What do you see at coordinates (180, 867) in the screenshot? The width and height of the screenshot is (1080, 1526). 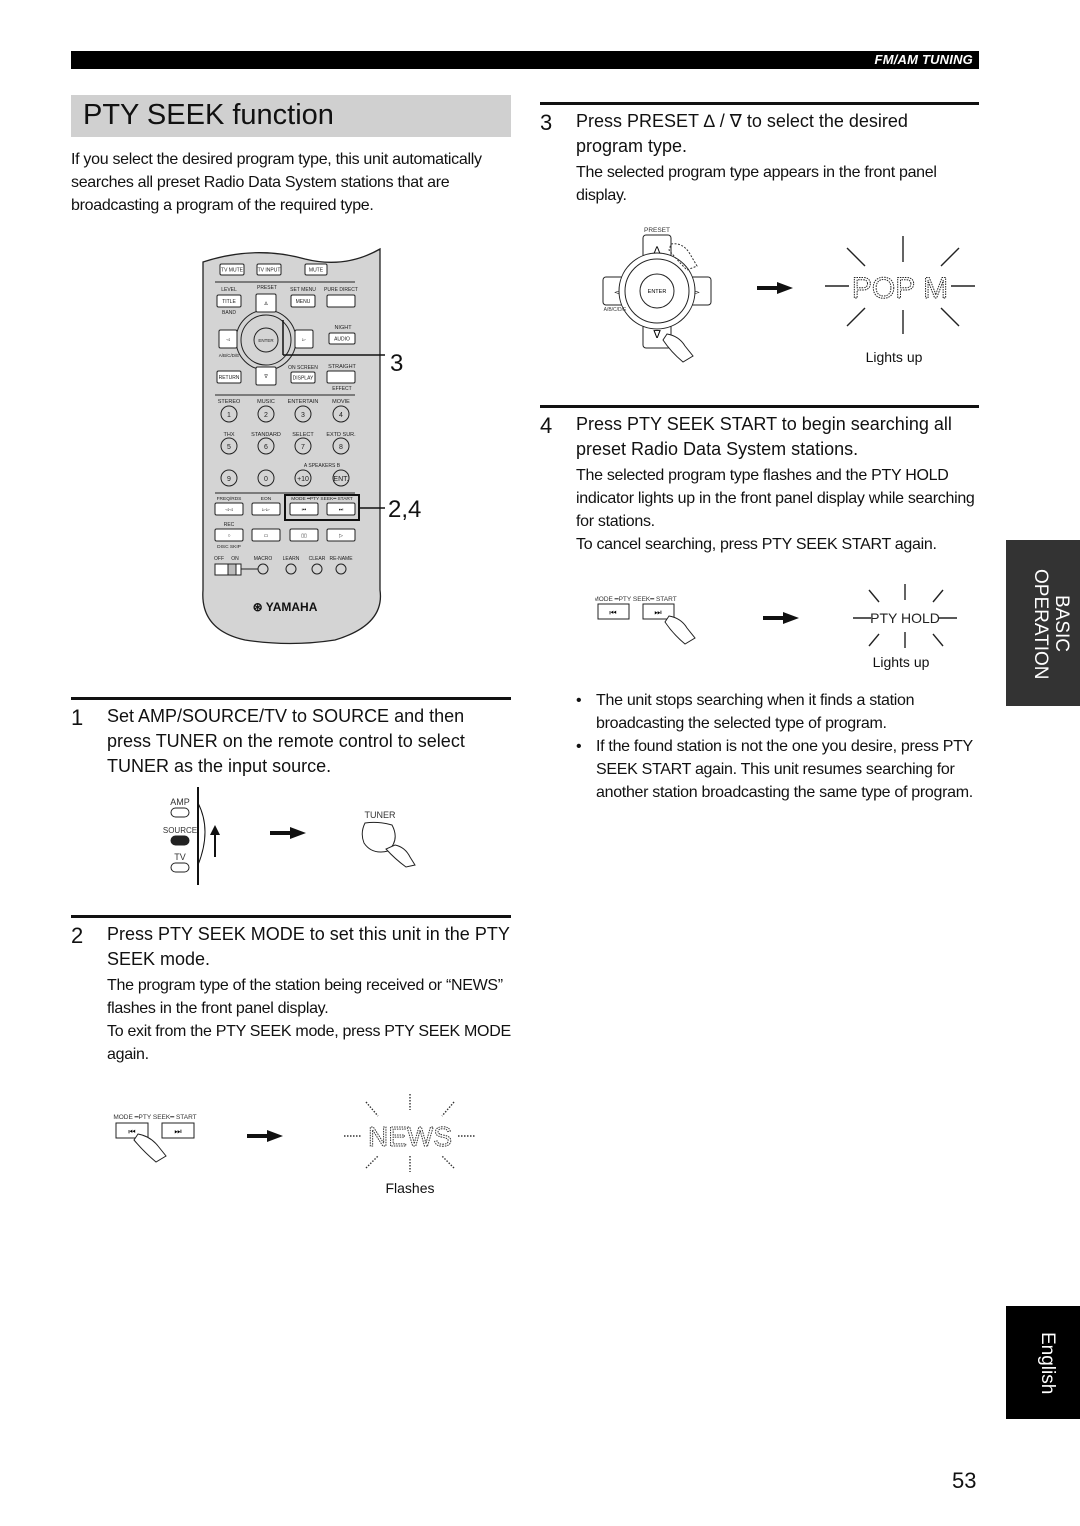 I see `tv-indicator` at bounding box center [180, 867].